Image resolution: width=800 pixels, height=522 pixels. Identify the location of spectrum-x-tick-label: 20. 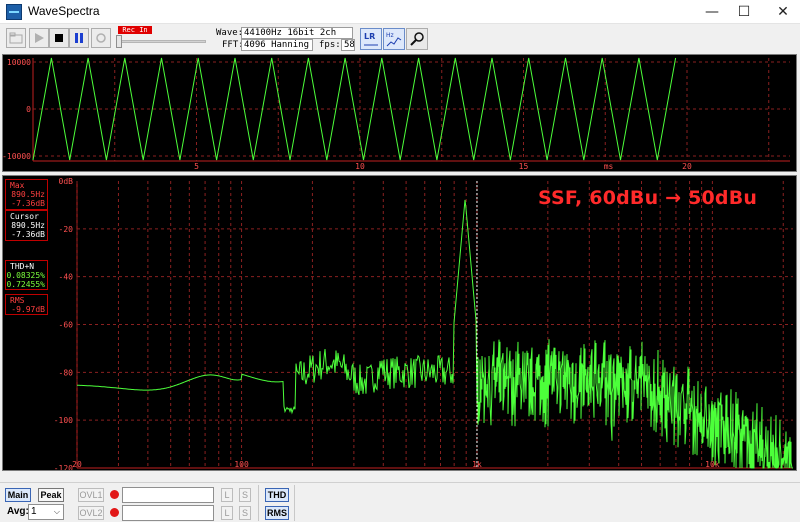
(77, 464).